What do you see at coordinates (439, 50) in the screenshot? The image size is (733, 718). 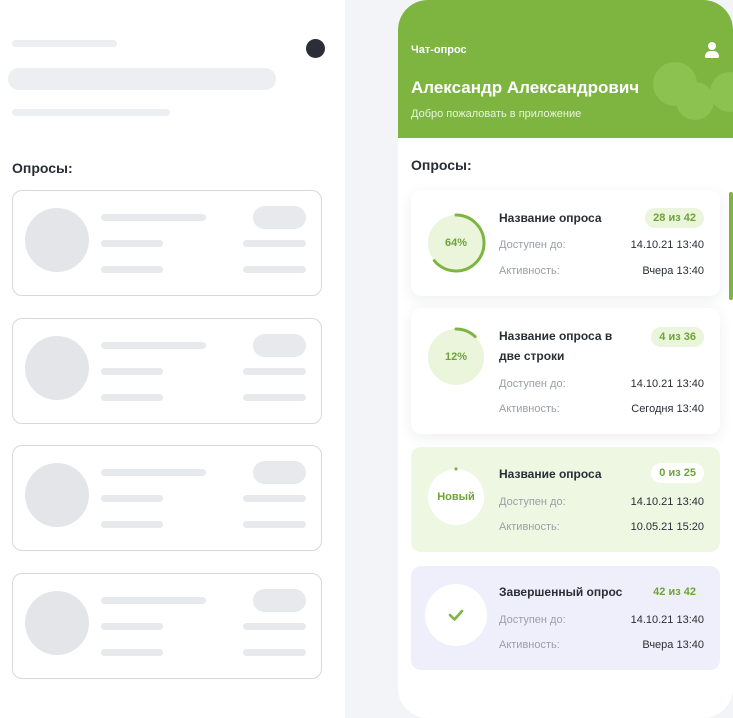 I see `app-title: Чат-опрос` at bounding box center [439, 50].